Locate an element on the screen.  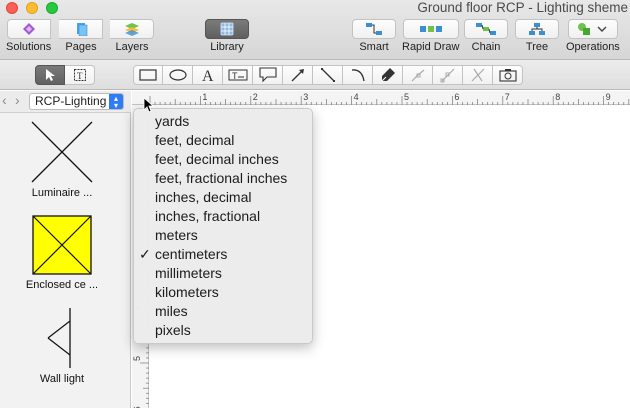
pen-tool is located at coordinates (388, 75).